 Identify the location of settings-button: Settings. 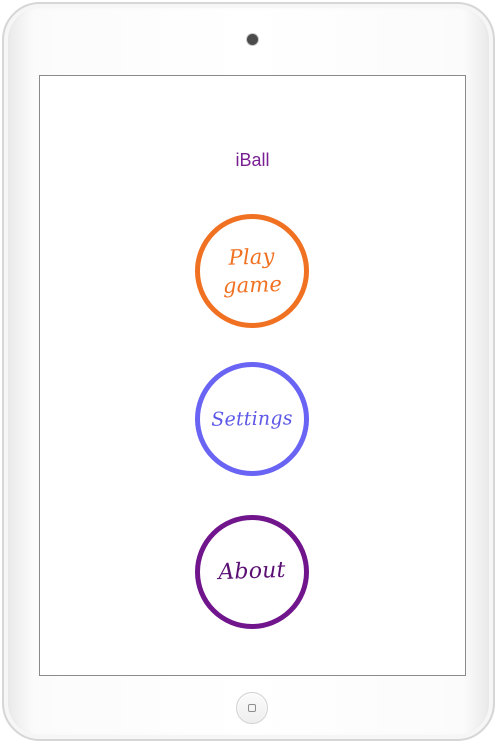
(252, 419).